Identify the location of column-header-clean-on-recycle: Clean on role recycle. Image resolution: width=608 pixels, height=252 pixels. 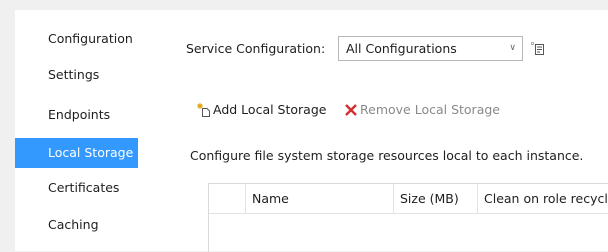
(543, 199).